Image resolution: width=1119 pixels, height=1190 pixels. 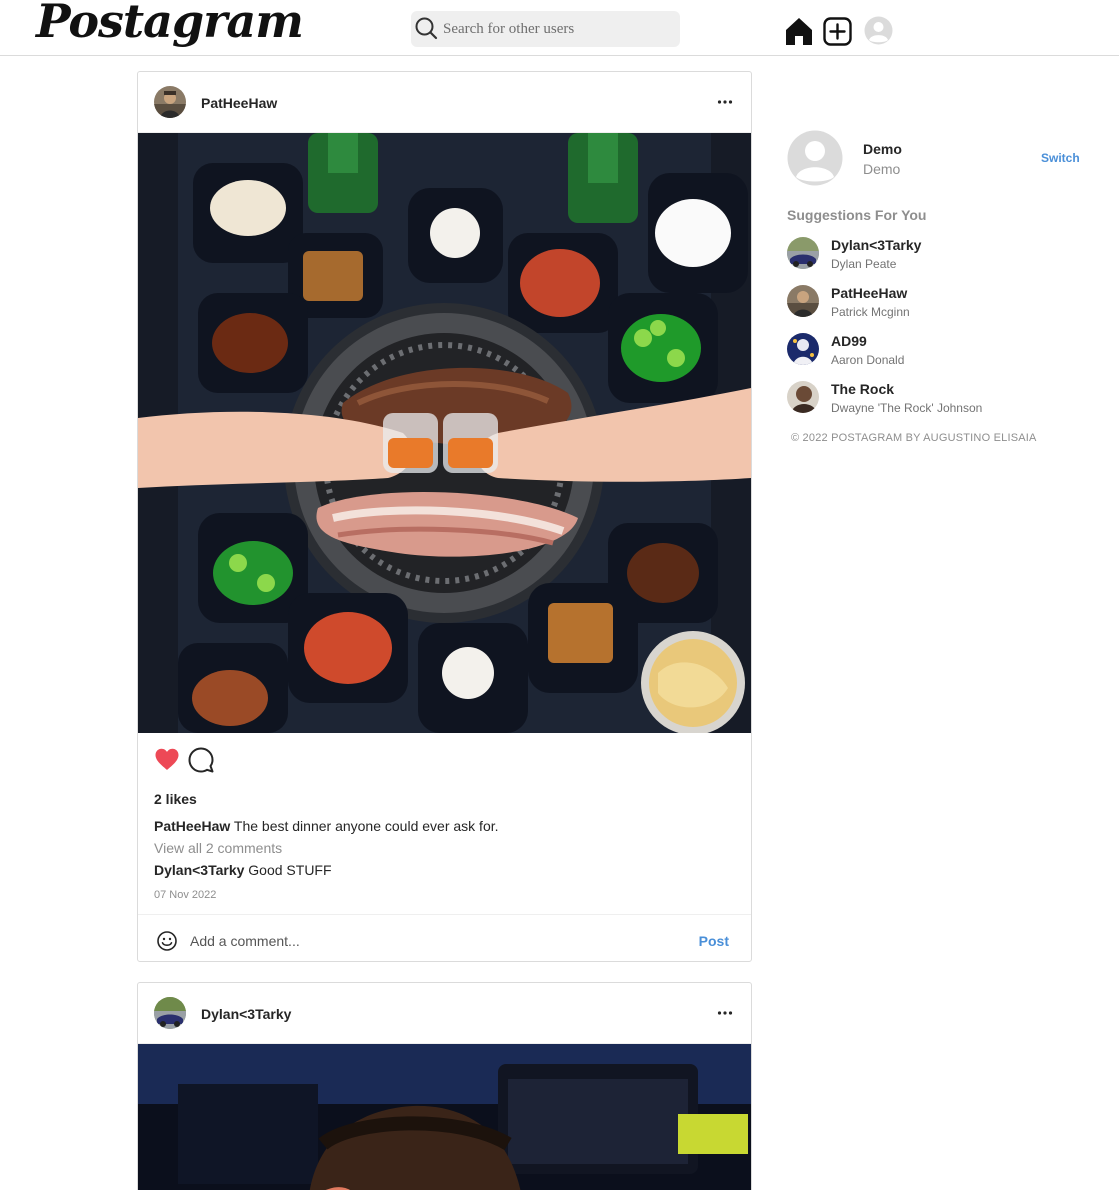 What do you see at coordinates (444, 1117) in the screenshot?
I see `post-image` at bounding box center [444, 1117].